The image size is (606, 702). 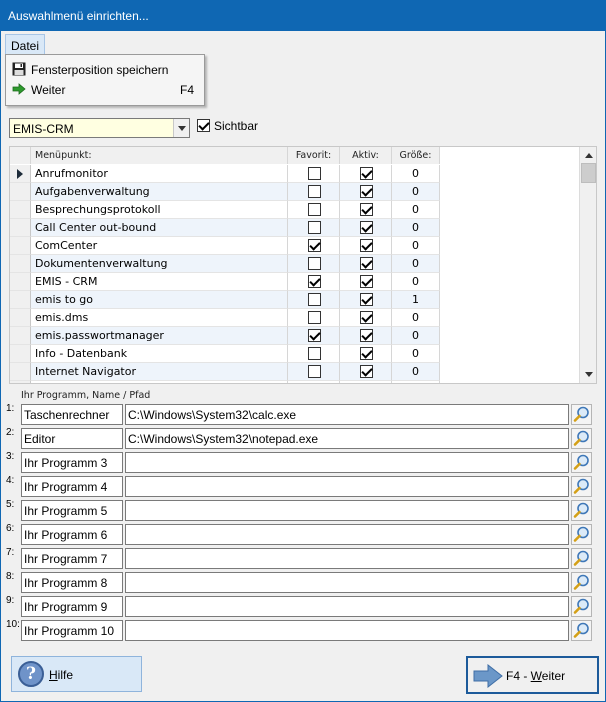 What do you see at coordinates (159, 382) in the screenshot?
I see `cell-menu-item-name` at bounding box center [159, 382].